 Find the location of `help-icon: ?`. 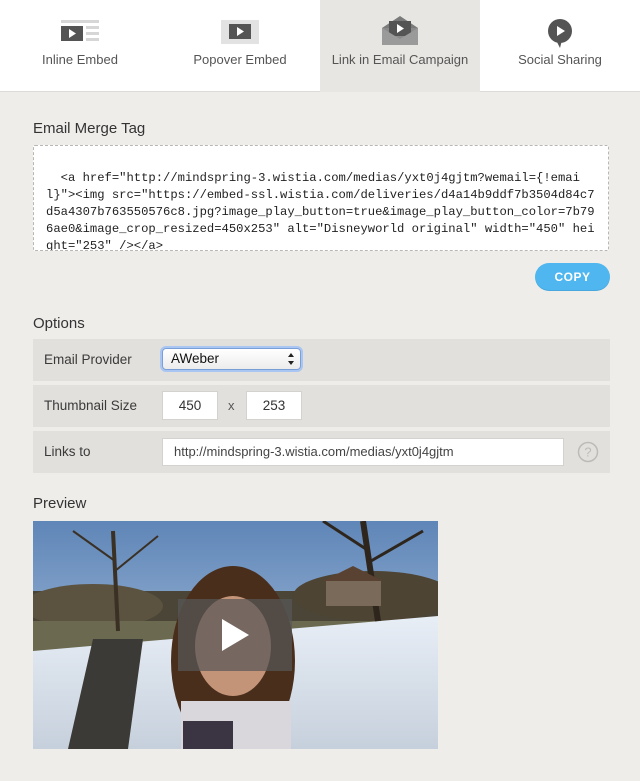

help-icon: ? is located at coordinates (588, 454).